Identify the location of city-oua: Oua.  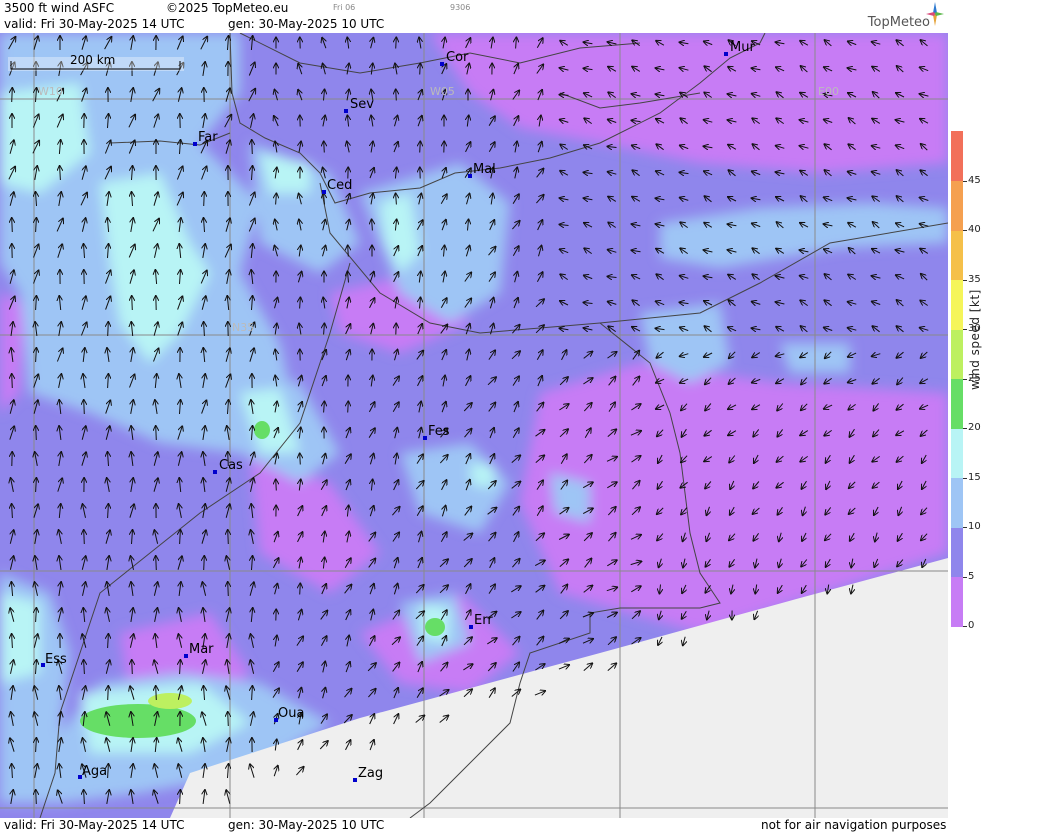
(291, 713).